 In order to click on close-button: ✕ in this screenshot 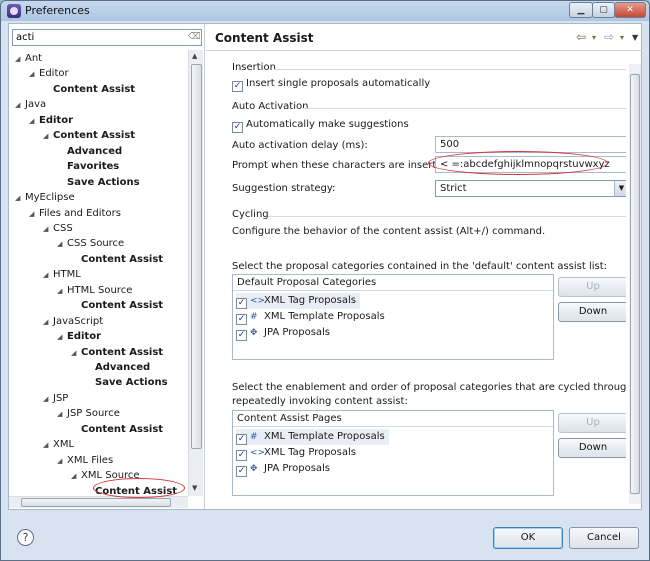, I will do `click(630, 10)`.